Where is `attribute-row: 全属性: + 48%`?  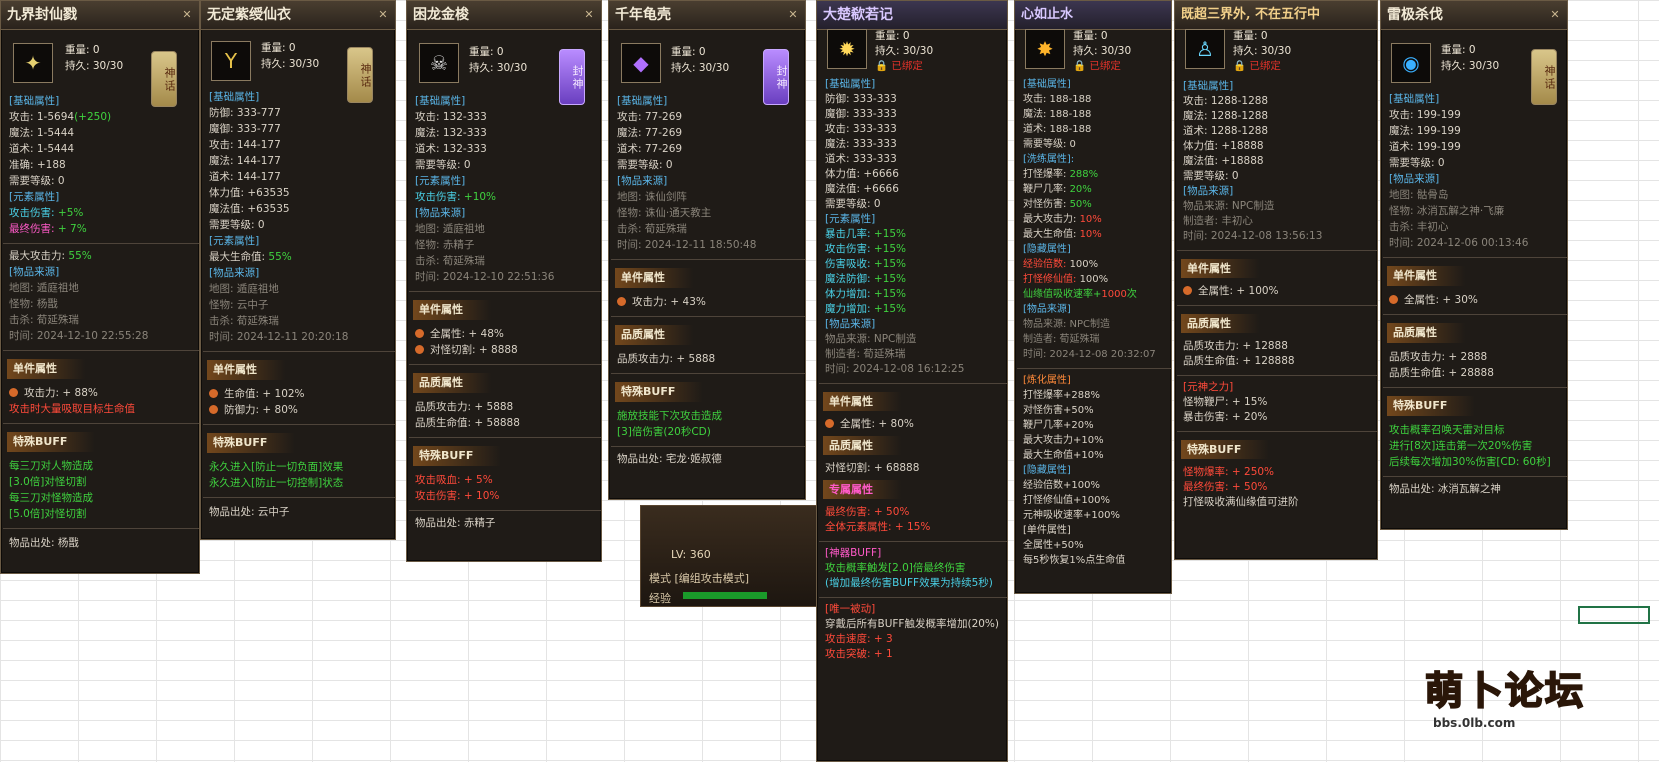
attribute-row: 全属性: + 48% is located at coordinates (505, 334).